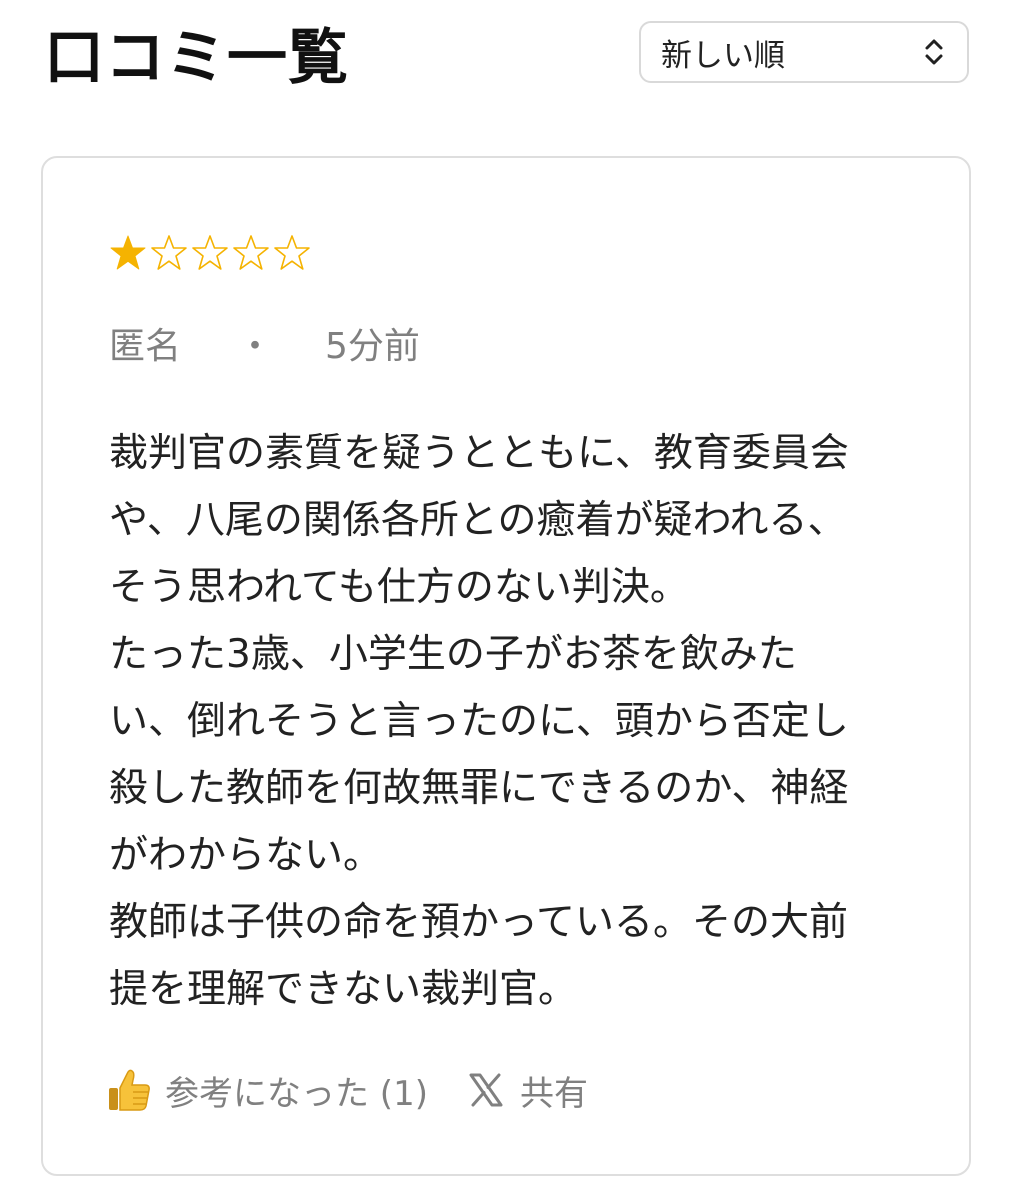 The height and width of the screenshot is (1200, 1013). Describe the element at coordinates (478, 520) in the screenshot. I see `review-body-line: や、八尾の関係各所との癒着が疑われる、` at that location.